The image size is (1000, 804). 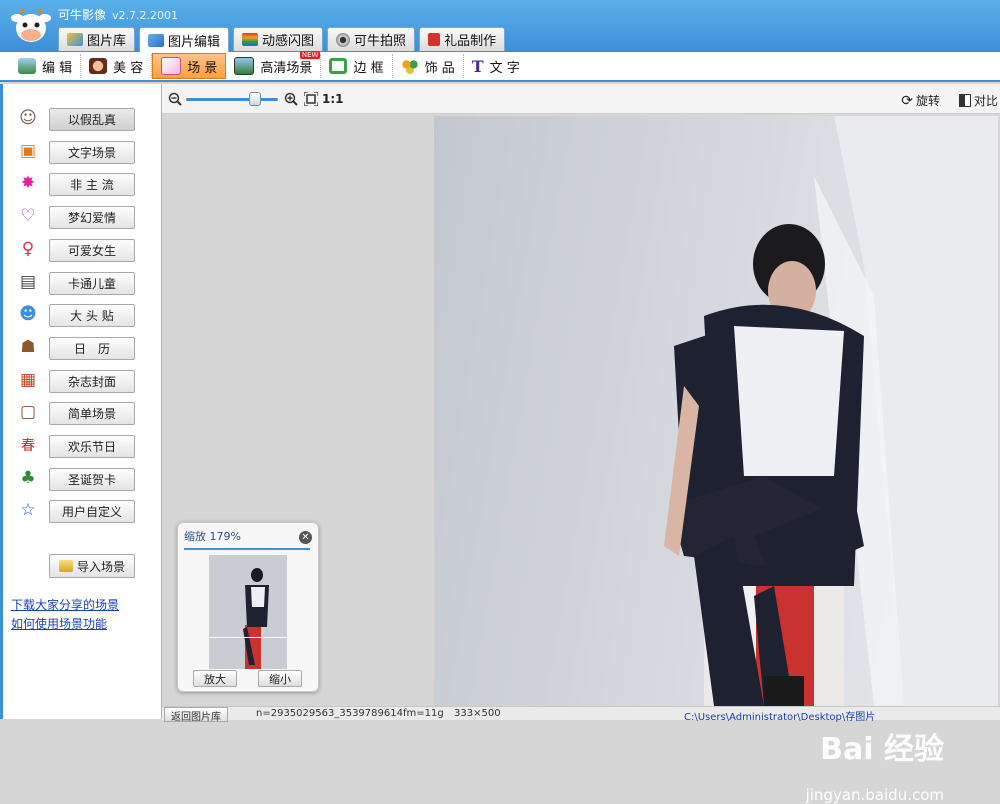 What do you see at coordinates (28, 248) in the screenshot?
I see `female-icon: ♀` at bounding box center [28, 248].